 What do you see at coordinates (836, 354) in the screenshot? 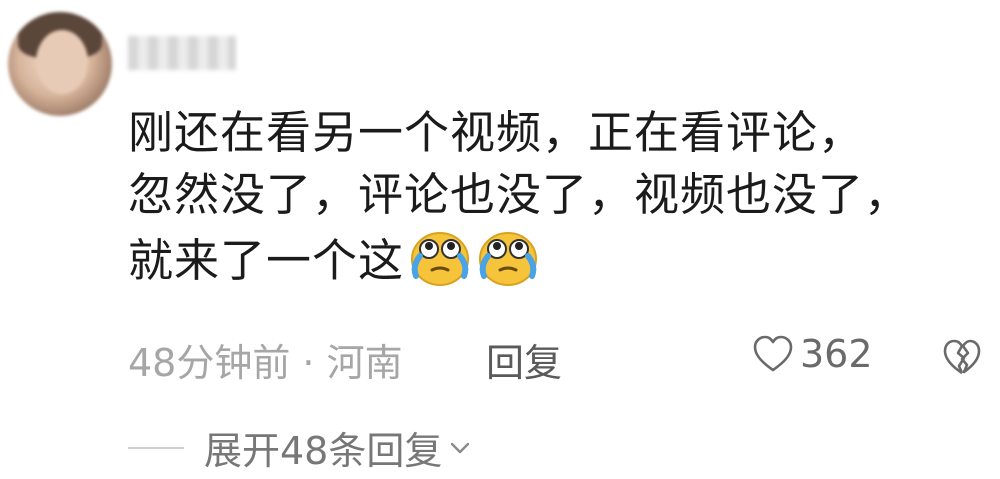
I see `like-count: 362` at bounding box center [836, 354].